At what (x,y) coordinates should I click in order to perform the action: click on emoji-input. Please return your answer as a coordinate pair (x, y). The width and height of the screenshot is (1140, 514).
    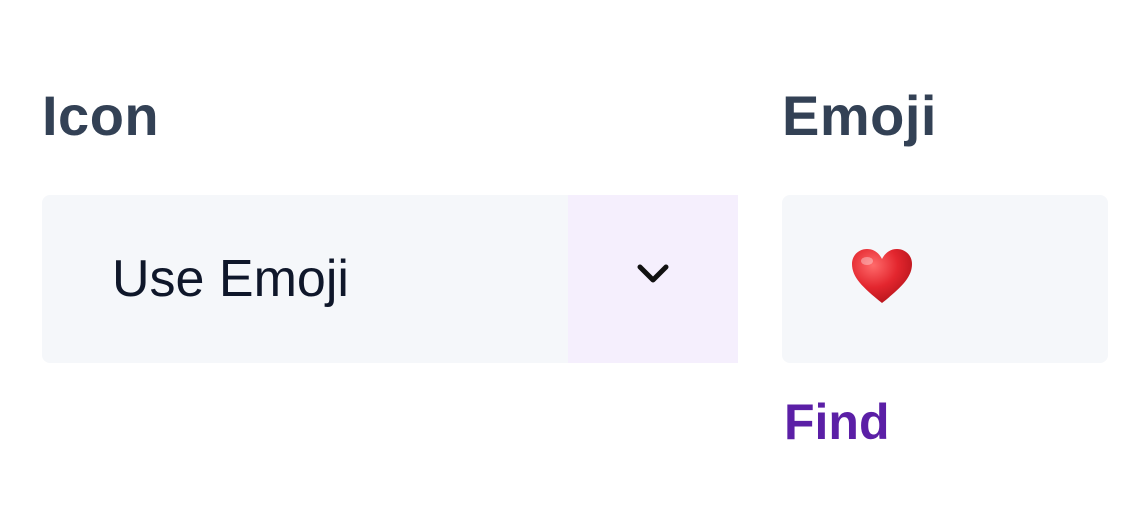
    Looking at the image, I should click on (945, 279).